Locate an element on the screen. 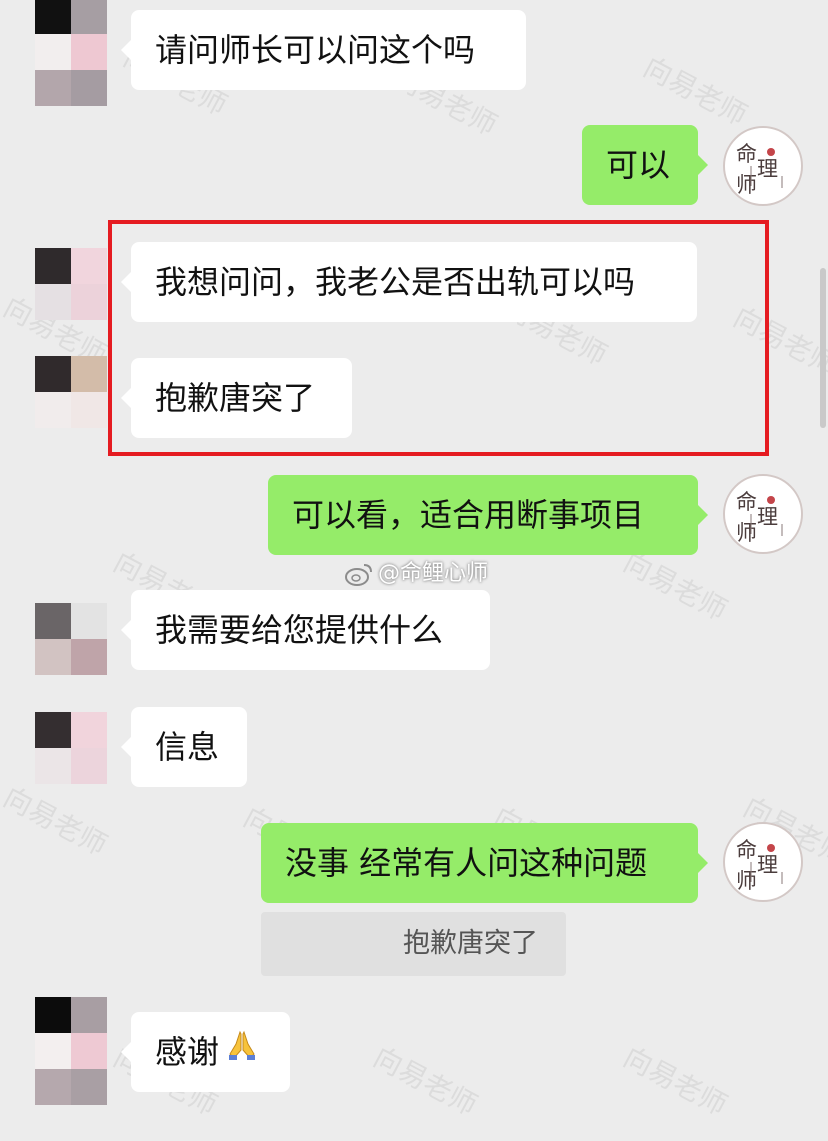  message-text: 没事 经常有人问这种问题 is located at coordinates (466, 863).